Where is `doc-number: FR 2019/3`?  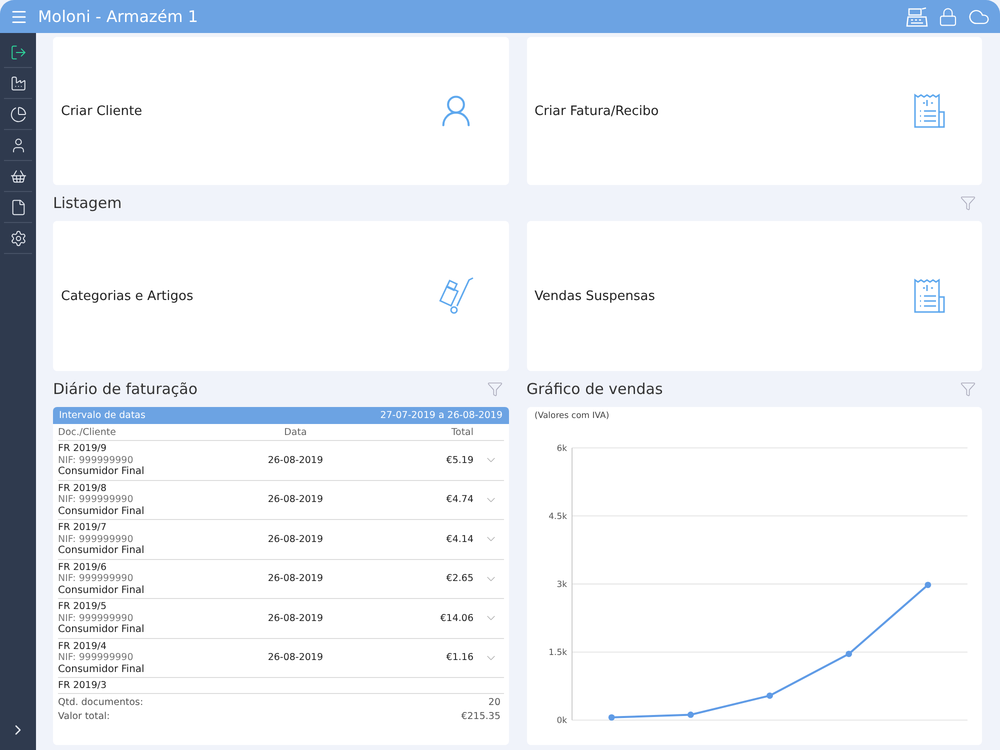 doc-number: FR 2019/3 is located at coordinates (83, 686).